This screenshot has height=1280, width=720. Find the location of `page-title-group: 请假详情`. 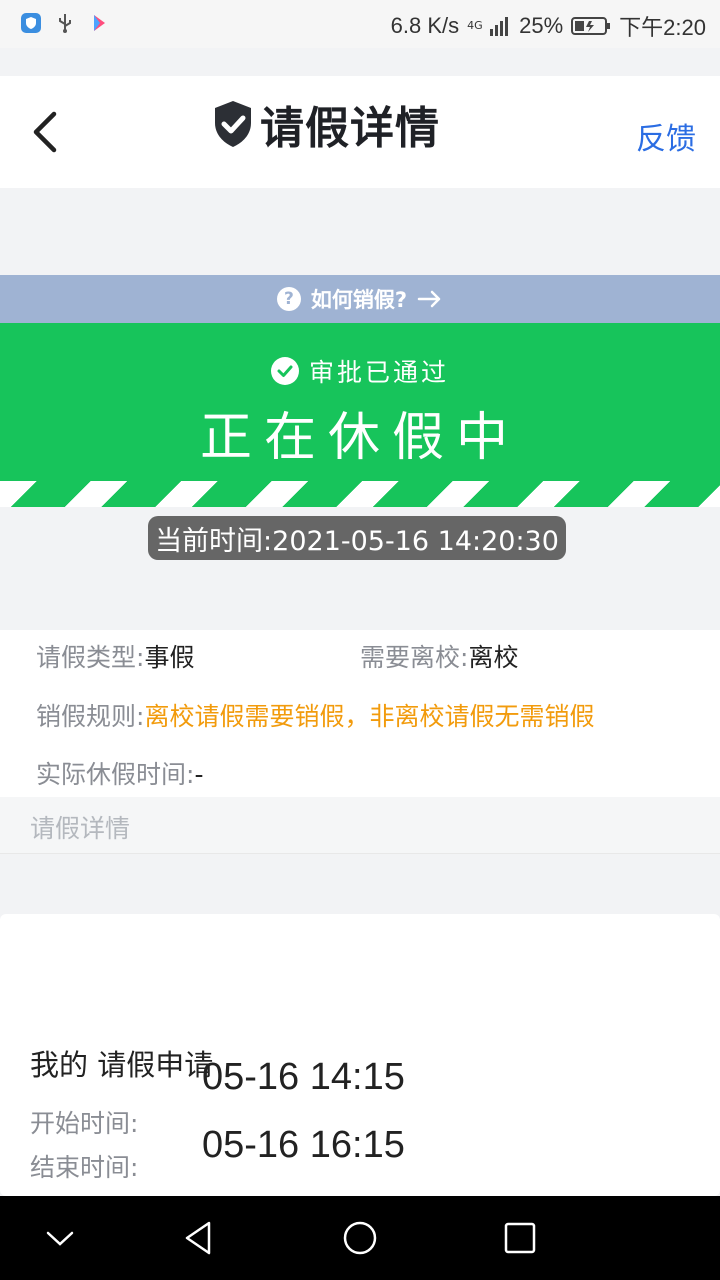

page-title-group: 请假详情 is located at coordinates (326, 124).